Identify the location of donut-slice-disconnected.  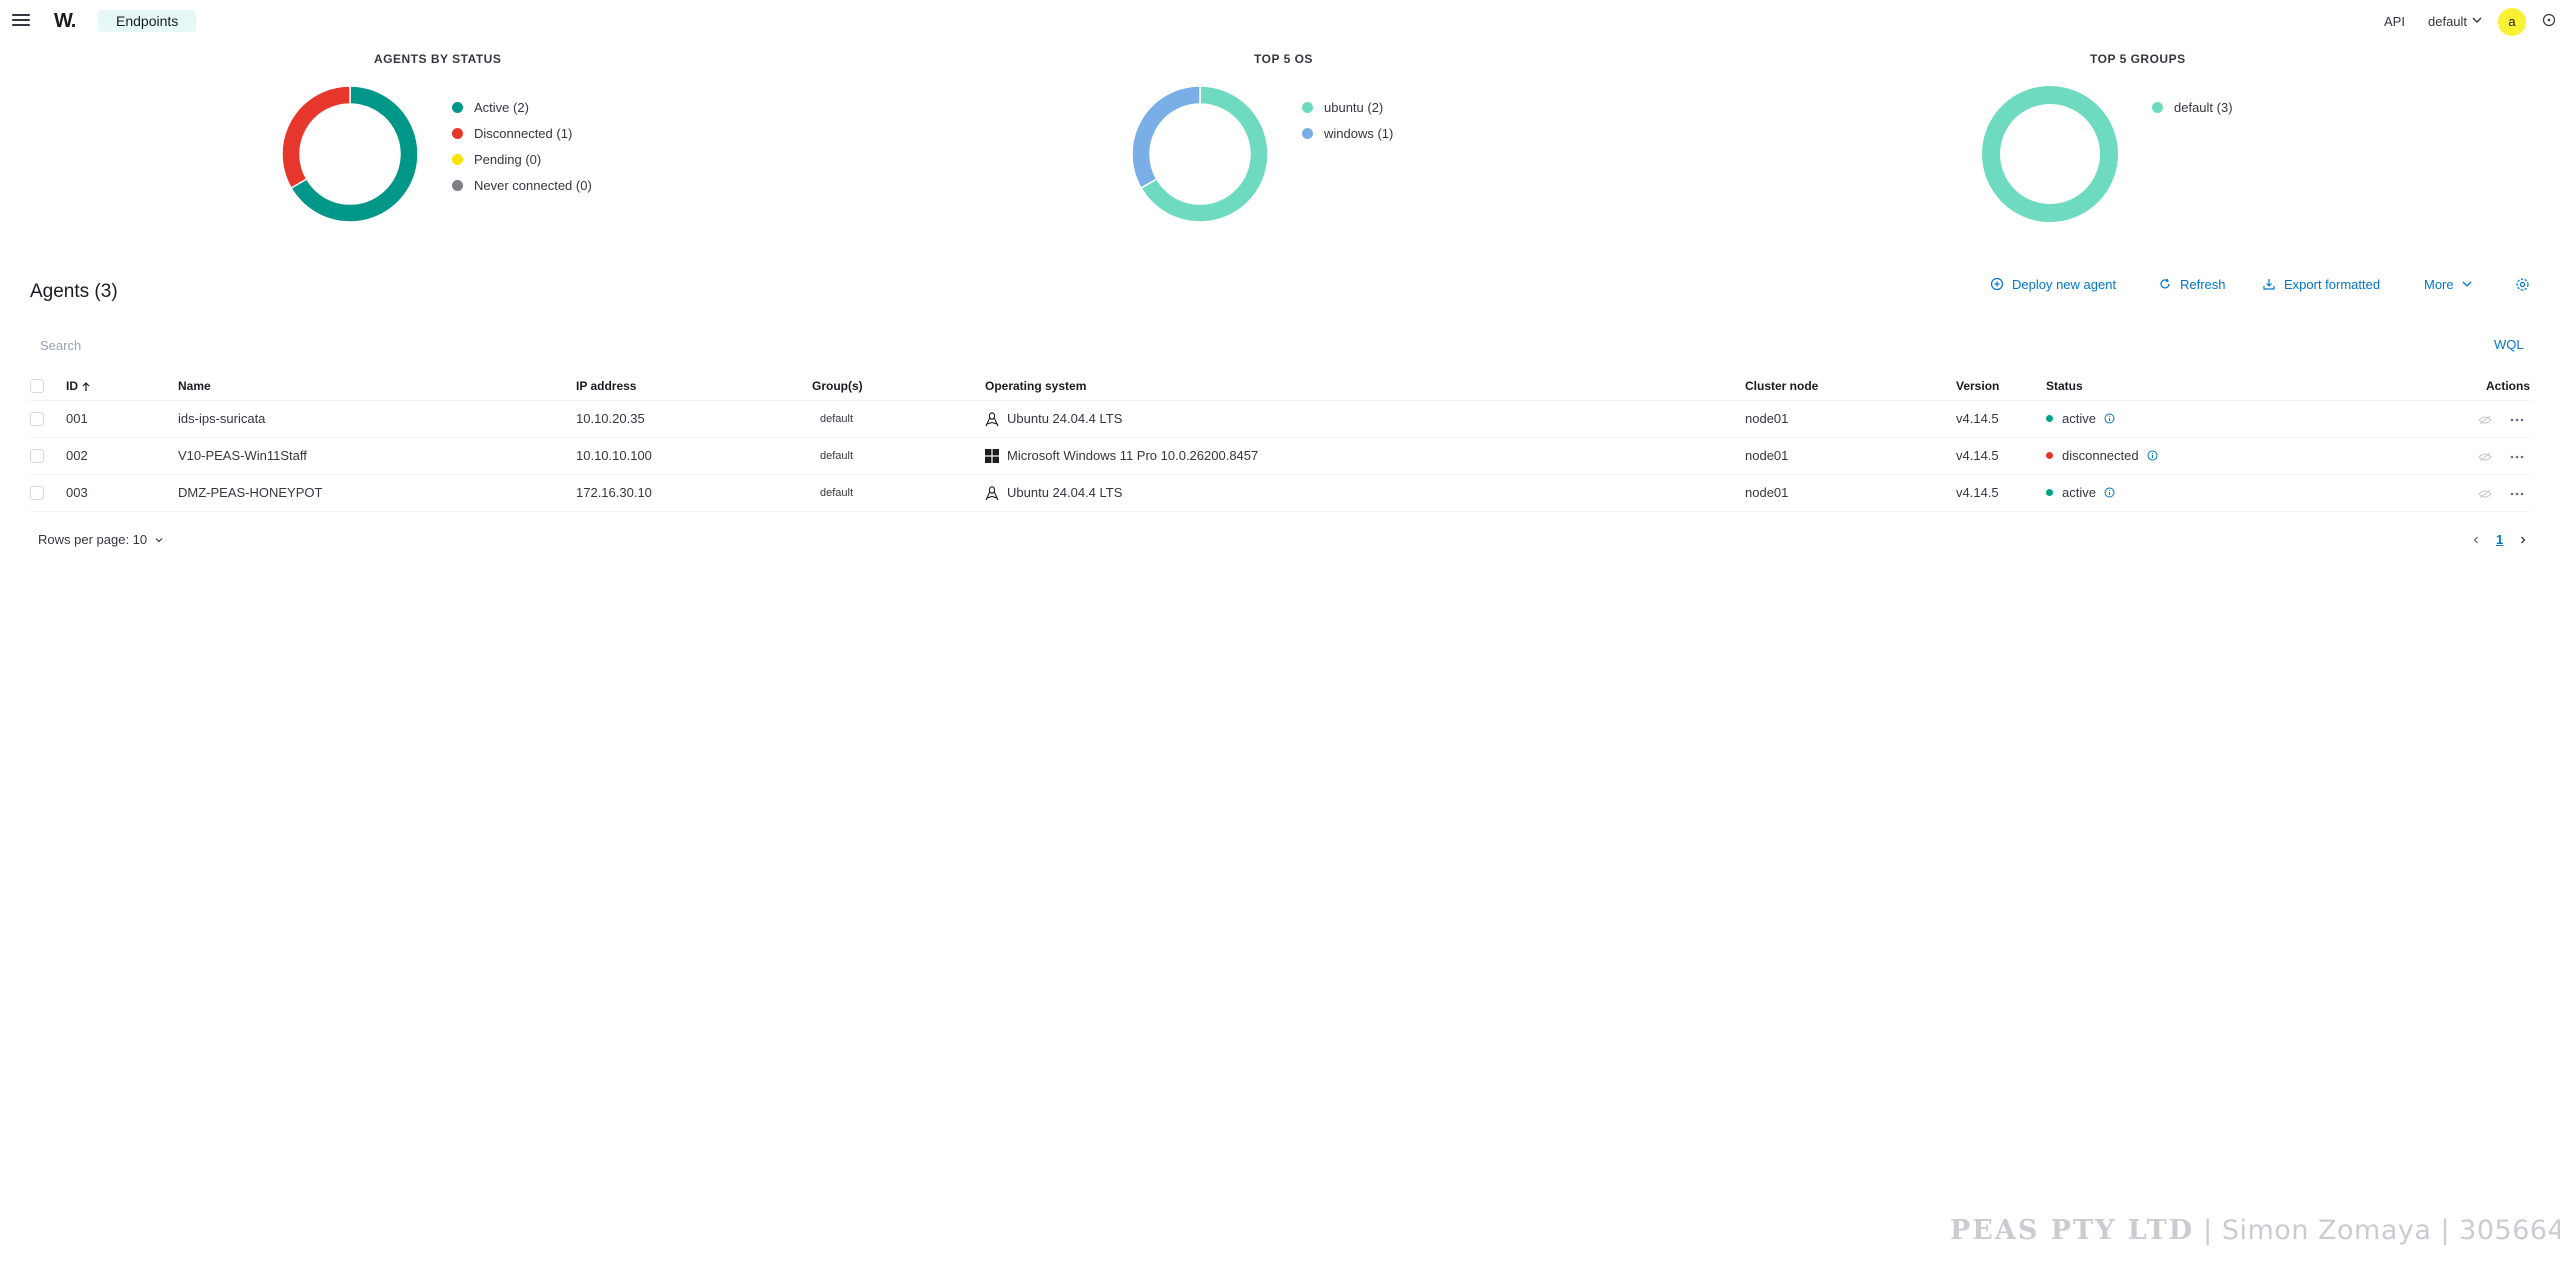
(316, 137).